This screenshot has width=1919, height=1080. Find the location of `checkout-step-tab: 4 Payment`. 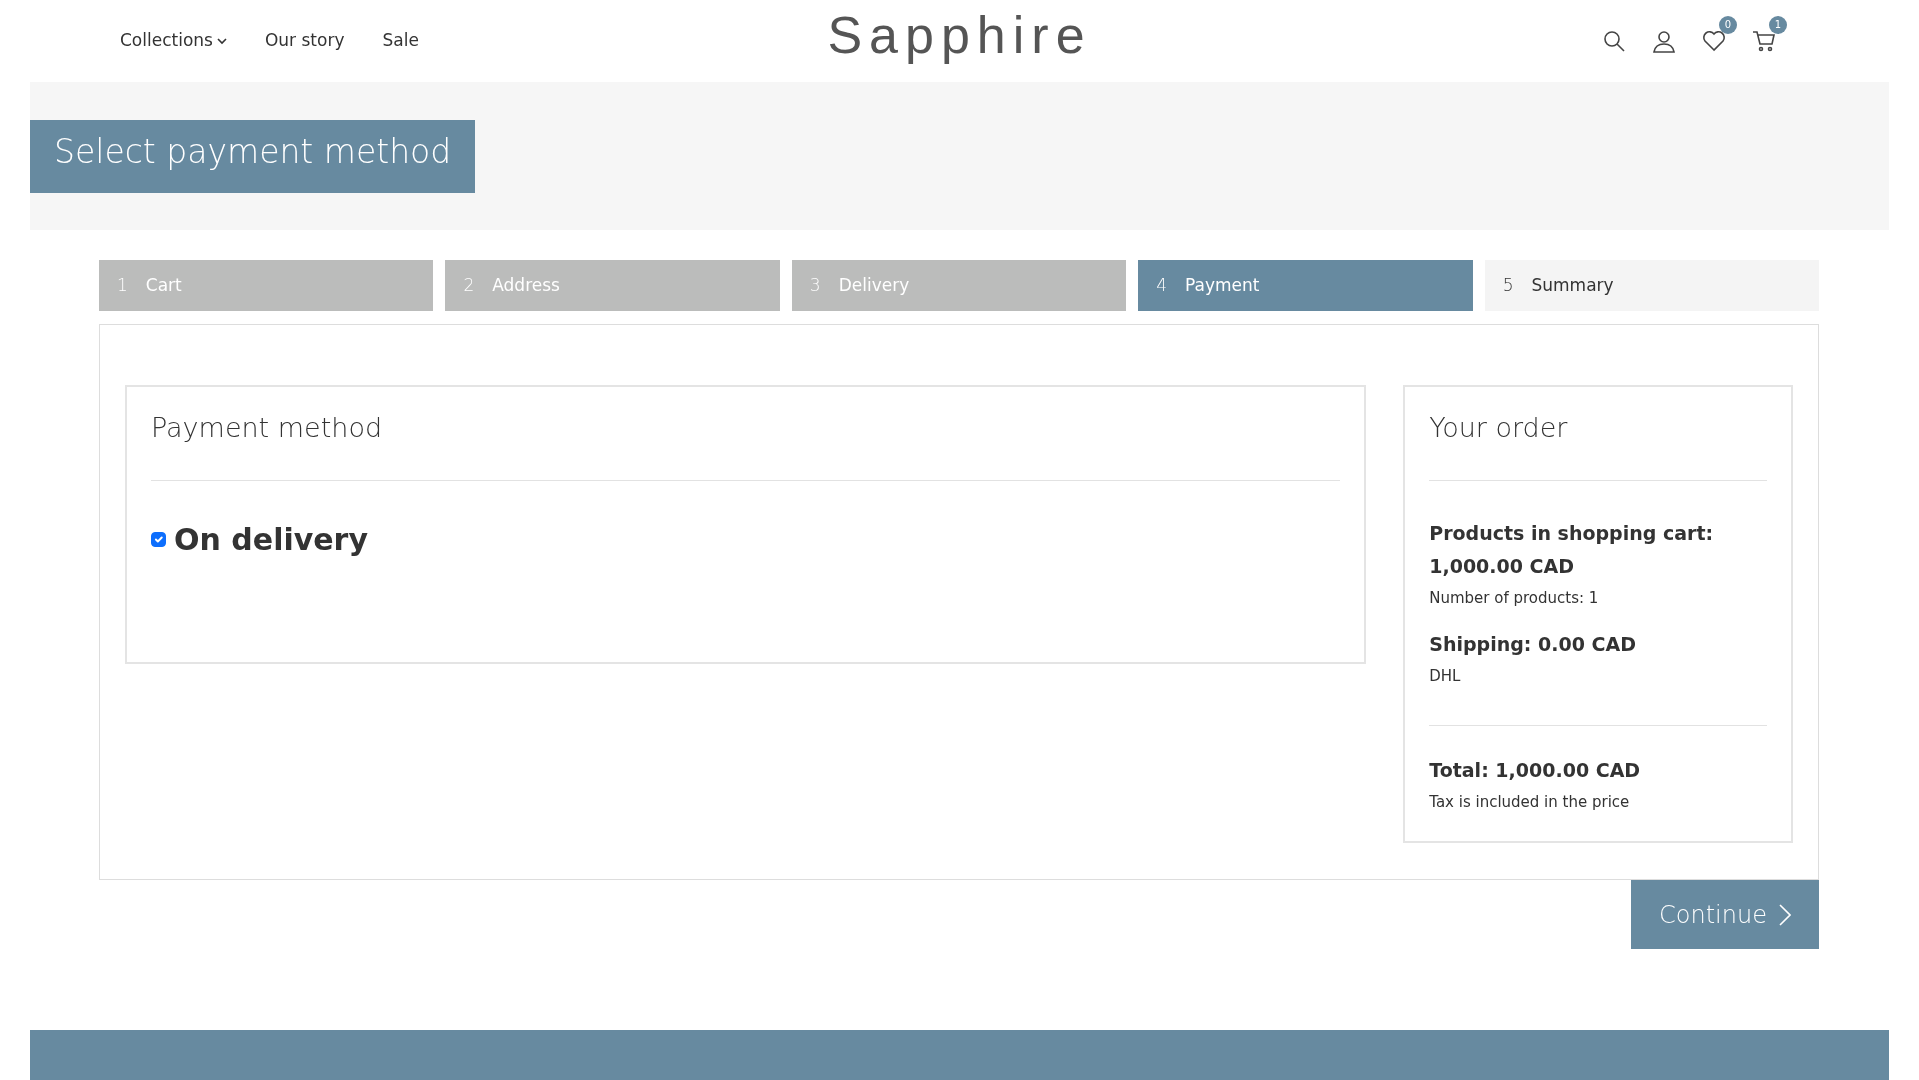

checkout-step-tab: 4 Payment is located at coordinates (1305, 285).